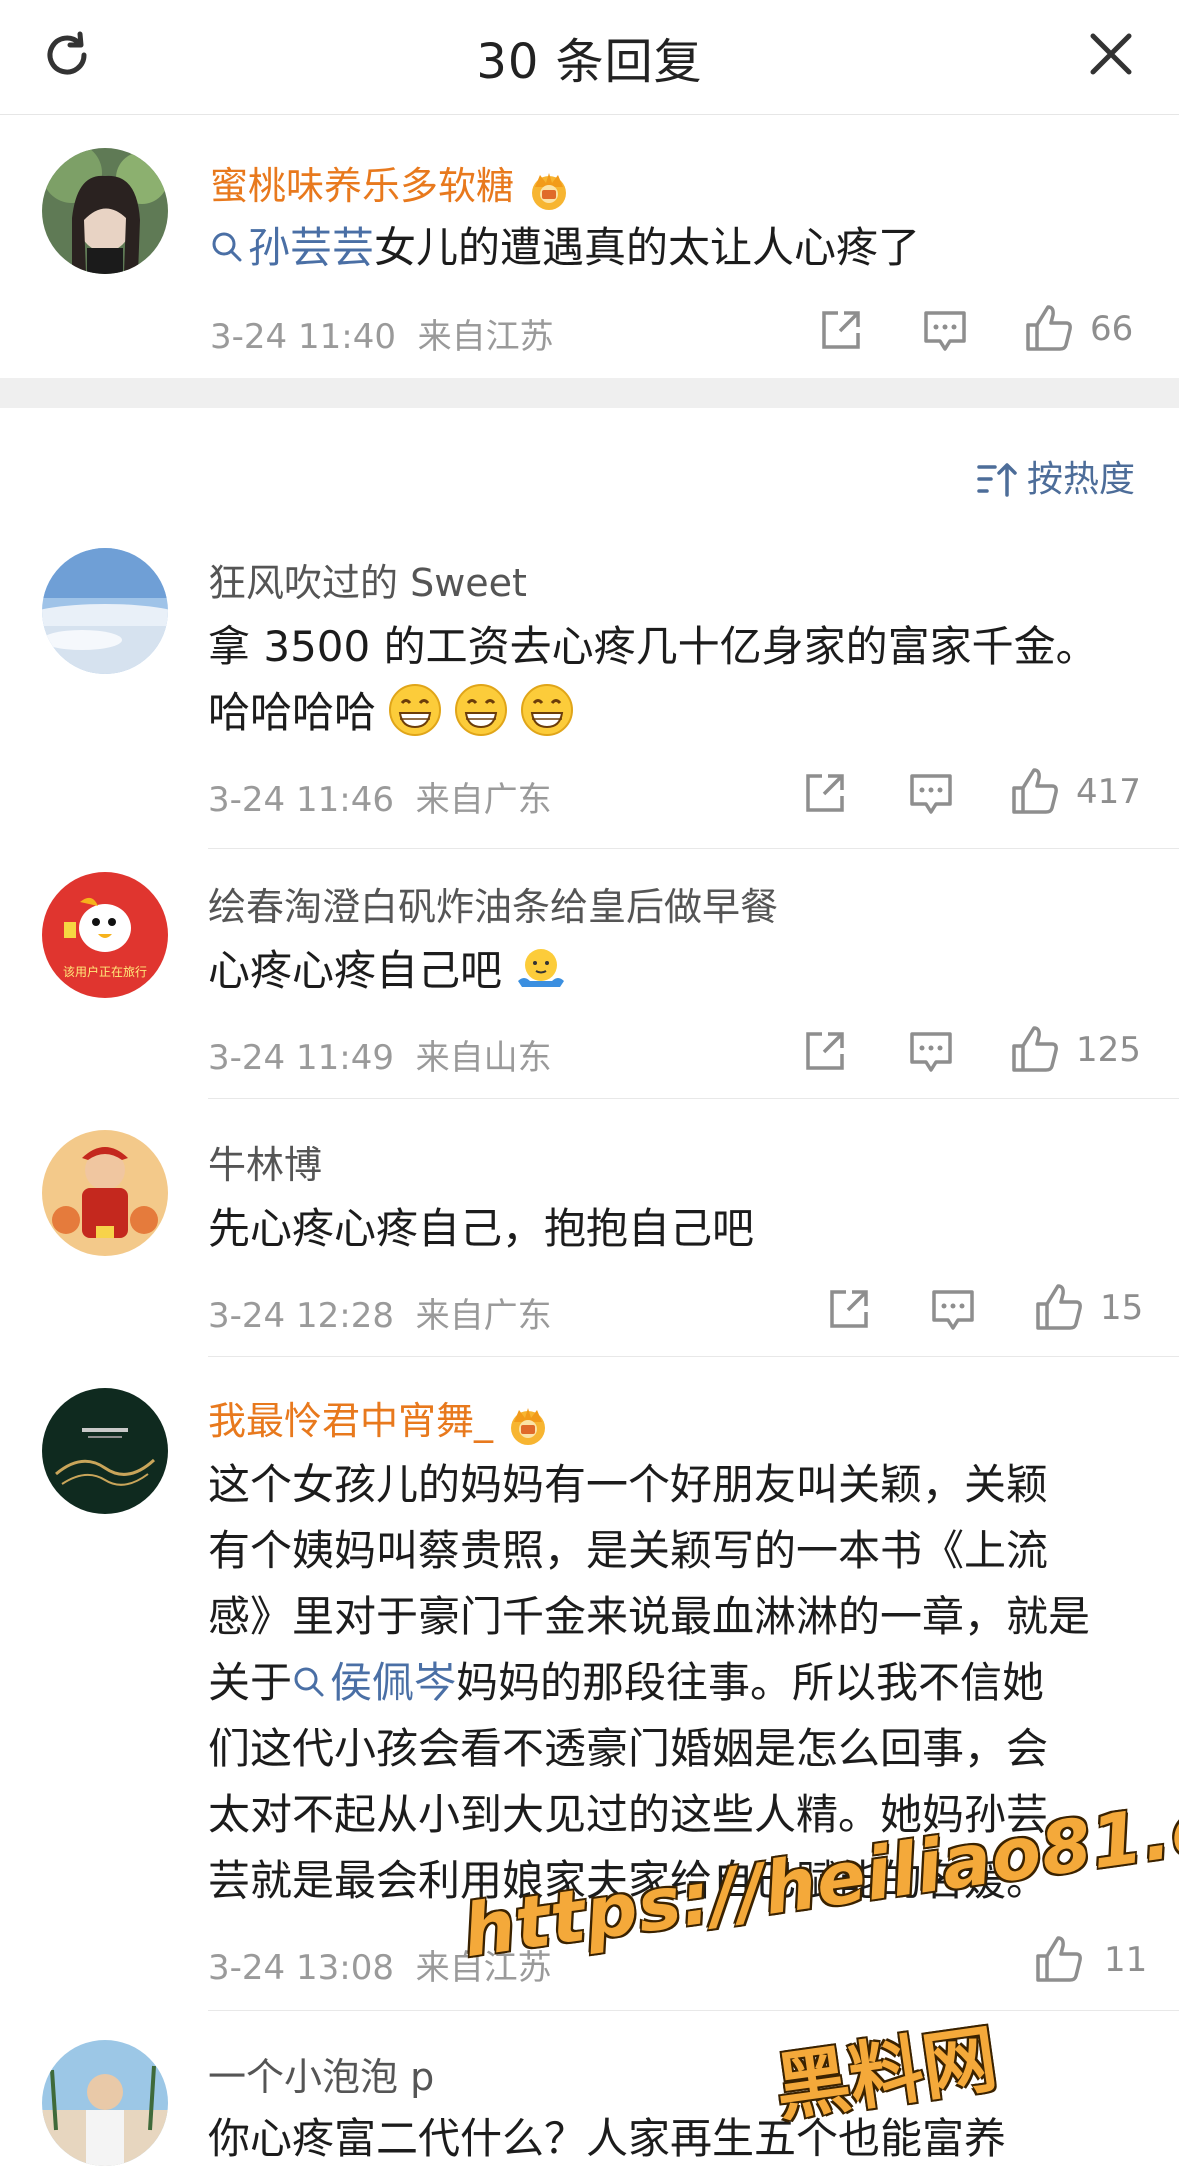 This screenshot has height=2172, width=1179. What do you see at coordinates (1055, 476) in the screenshot?
I see `sort-button: 按热度` at bounding box center [1055, 476].